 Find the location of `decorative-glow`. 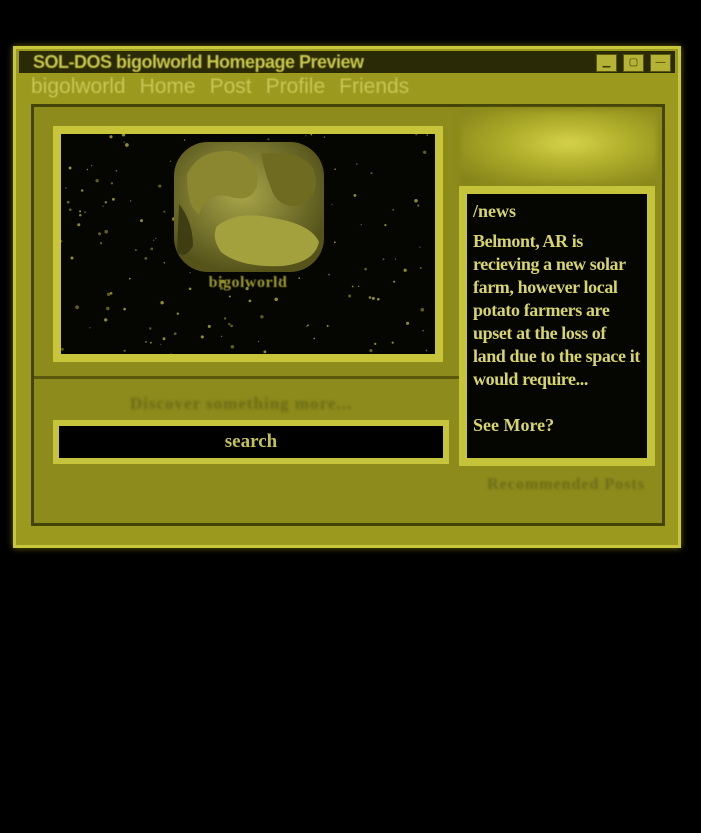

decorative-glow is located at coordinates (559, 147).